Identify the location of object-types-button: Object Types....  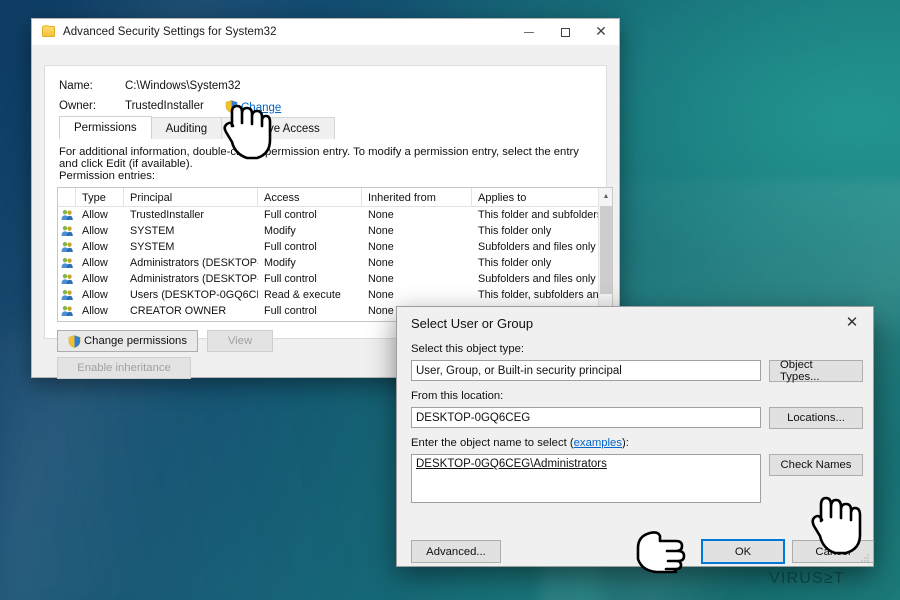
(816, 371).